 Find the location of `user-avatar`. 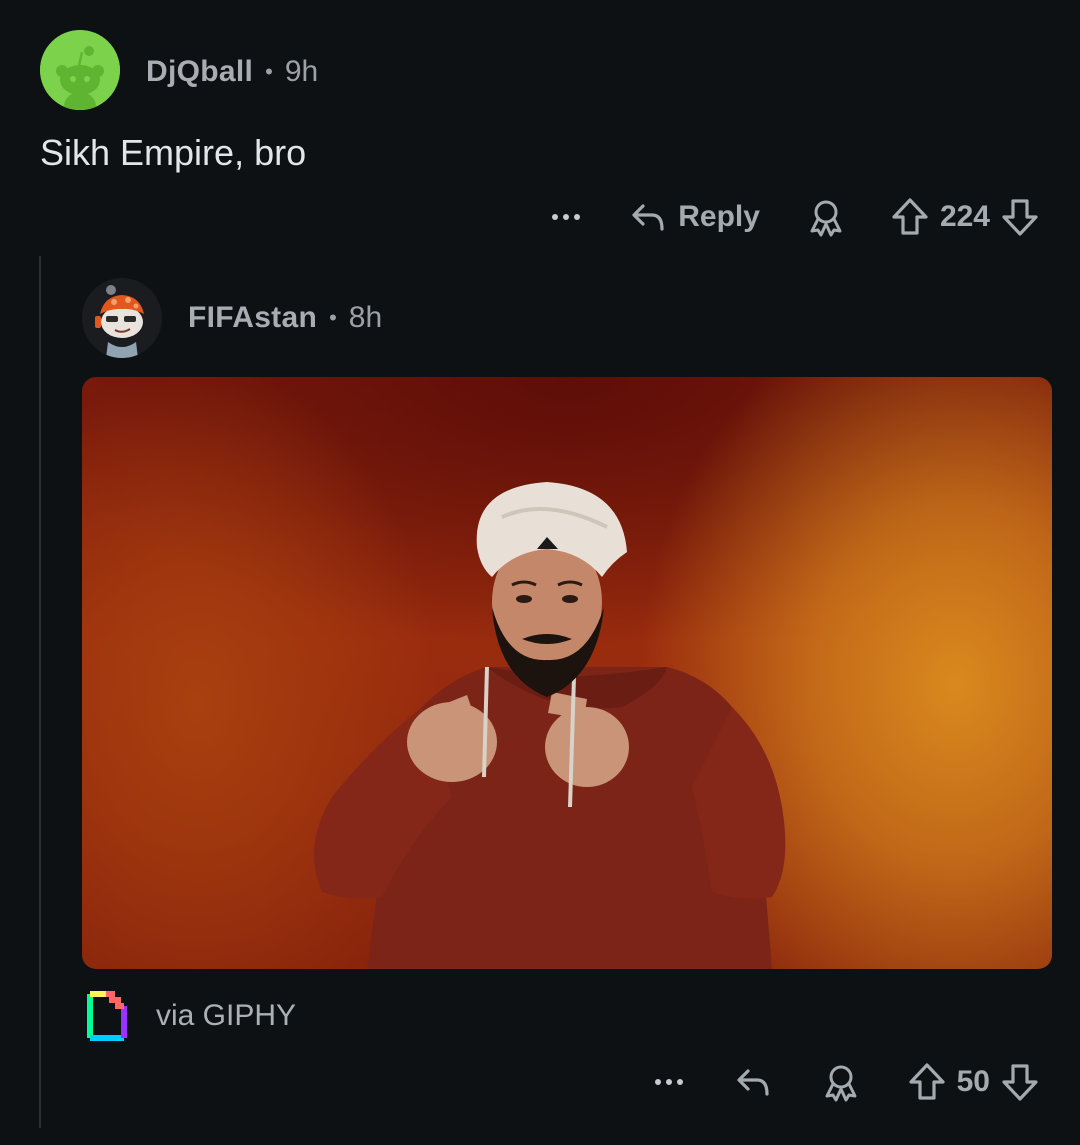

user-avatar is located at coordinates (80, 70).